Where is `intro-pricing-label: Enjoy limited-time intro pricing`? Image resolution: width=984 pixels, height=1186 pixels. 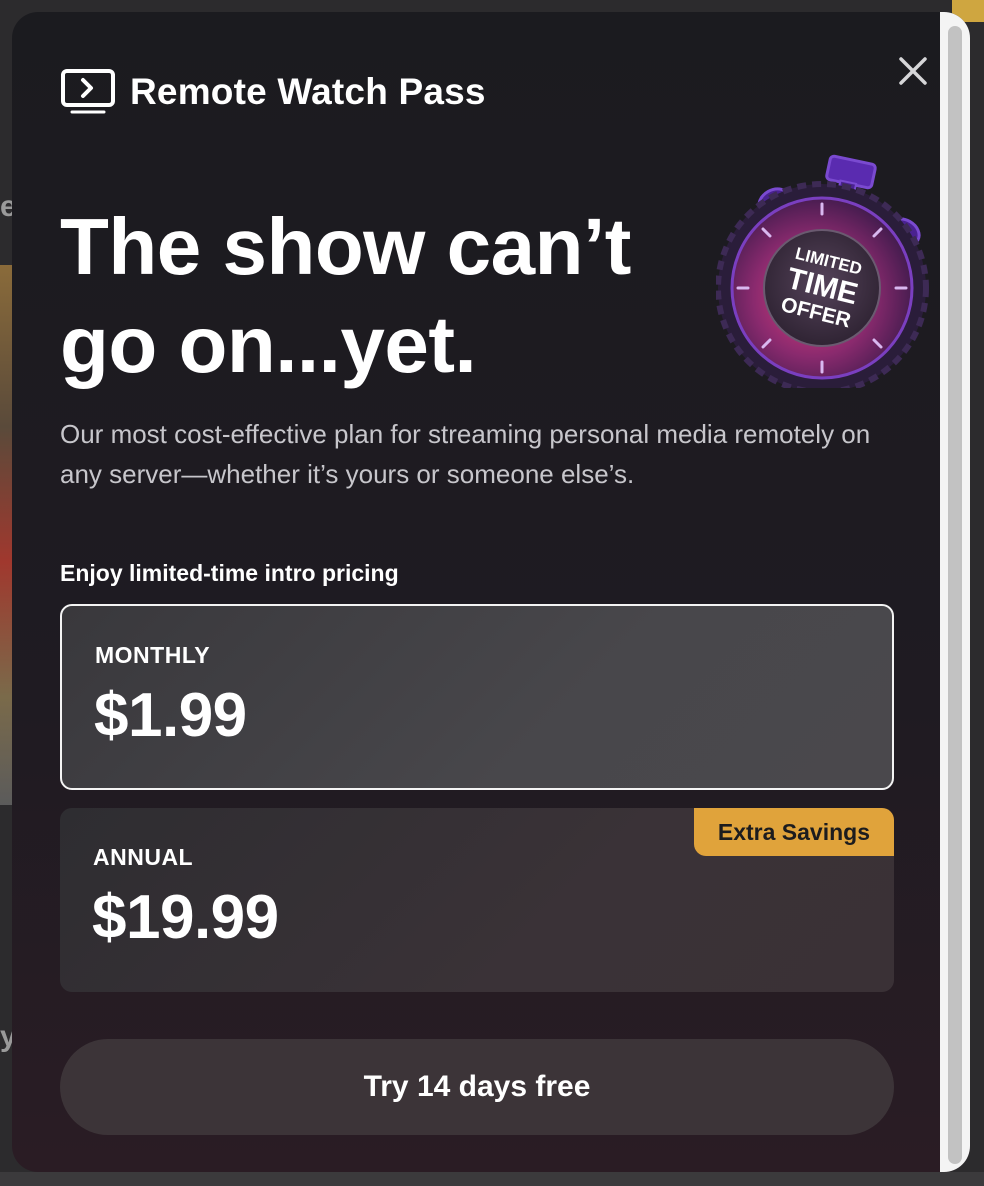 intro-pricing-label: Enjoy limited-time intro pricing is located at coordinates (229, 573).